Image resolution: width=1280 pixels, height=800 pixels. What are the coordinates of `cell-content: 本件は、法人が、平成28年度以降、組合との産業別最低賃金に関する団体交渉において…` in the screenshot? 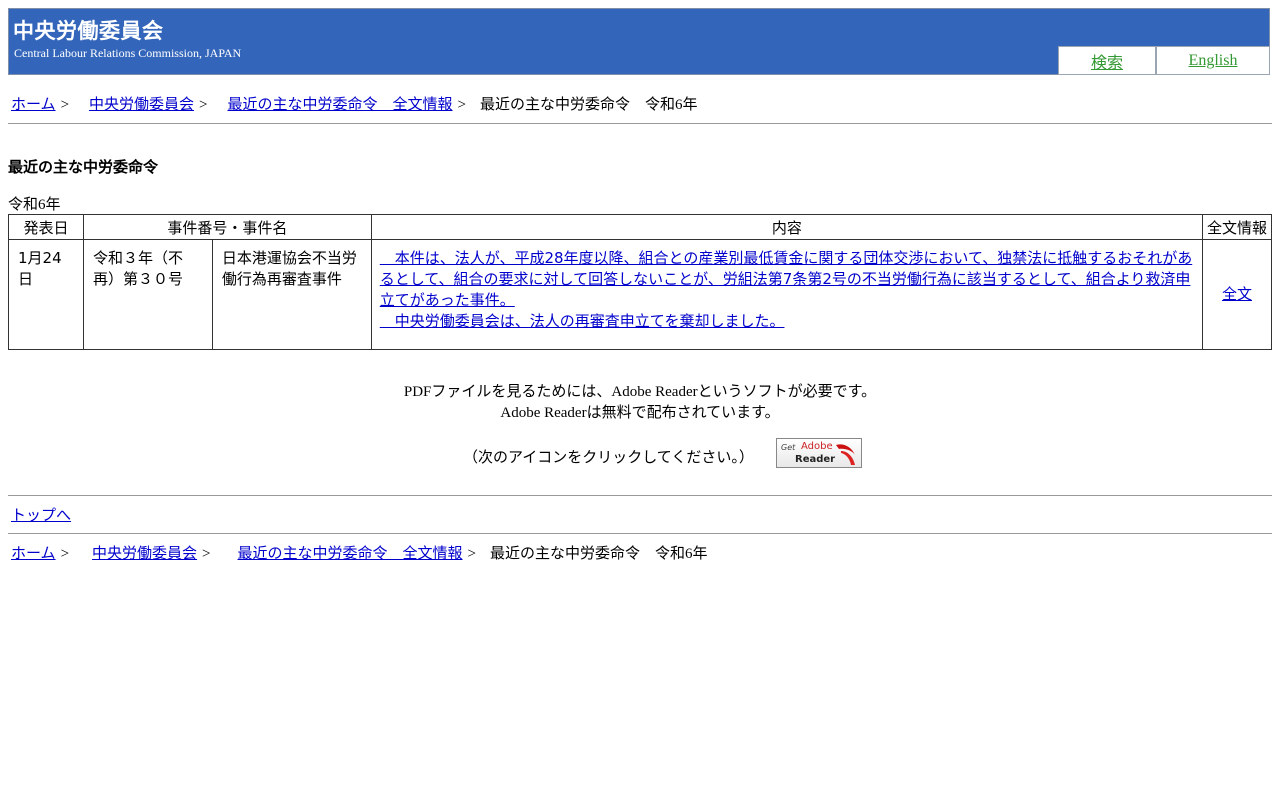 It's located at (787, 294).